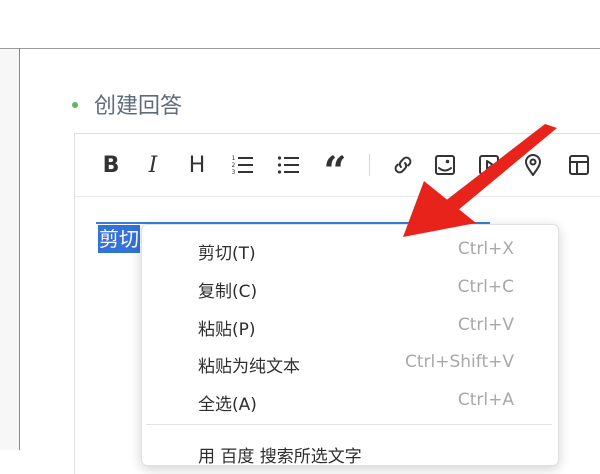 This screenshot has height=474, width=600. I want to click on menu-item-paste-plain-text: 粘贴为纯文本 Ctrl+Shift+V, so click(350, 363).